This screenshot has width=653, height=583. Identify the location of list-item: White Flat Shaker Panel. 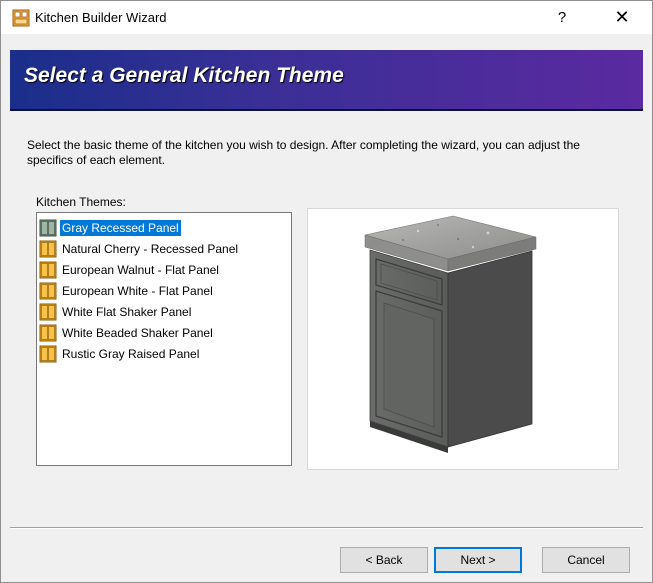
(116, 312).